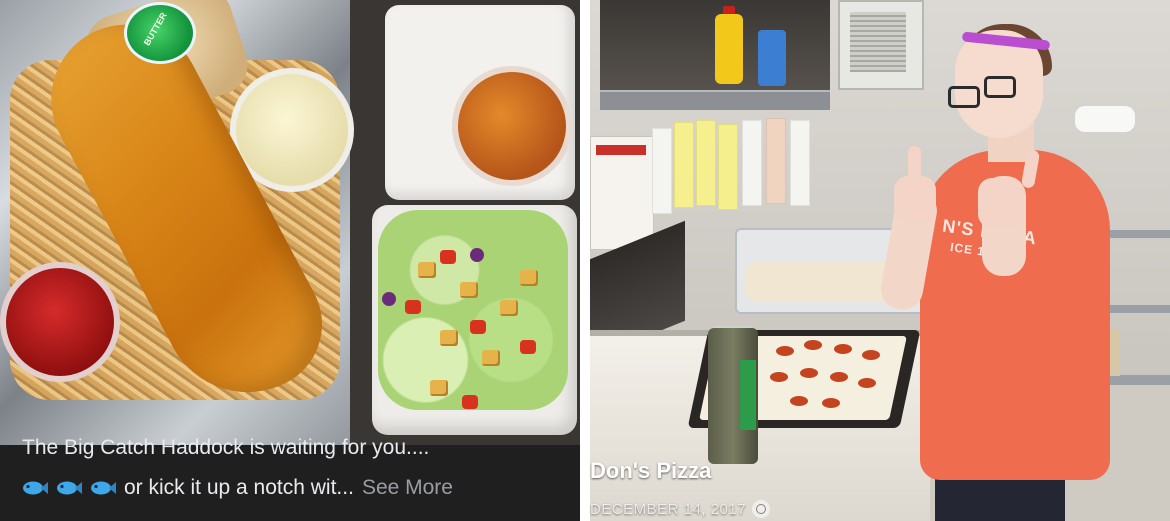 The image size is (1170, 521). I want to click on air-conditioner-grill, so click(878, 42).